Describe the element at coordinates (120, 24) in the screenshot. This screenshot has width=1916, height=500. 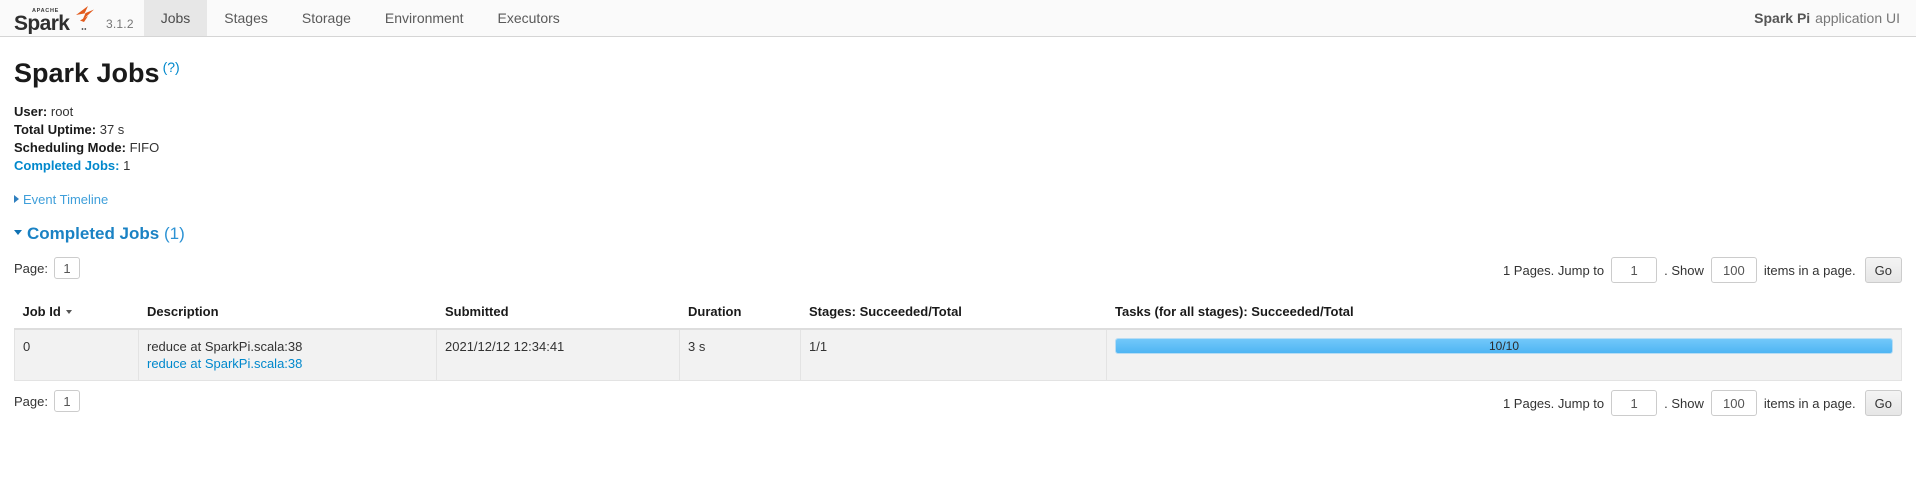
I see `spark-version-label: 3.1.2` at that location.